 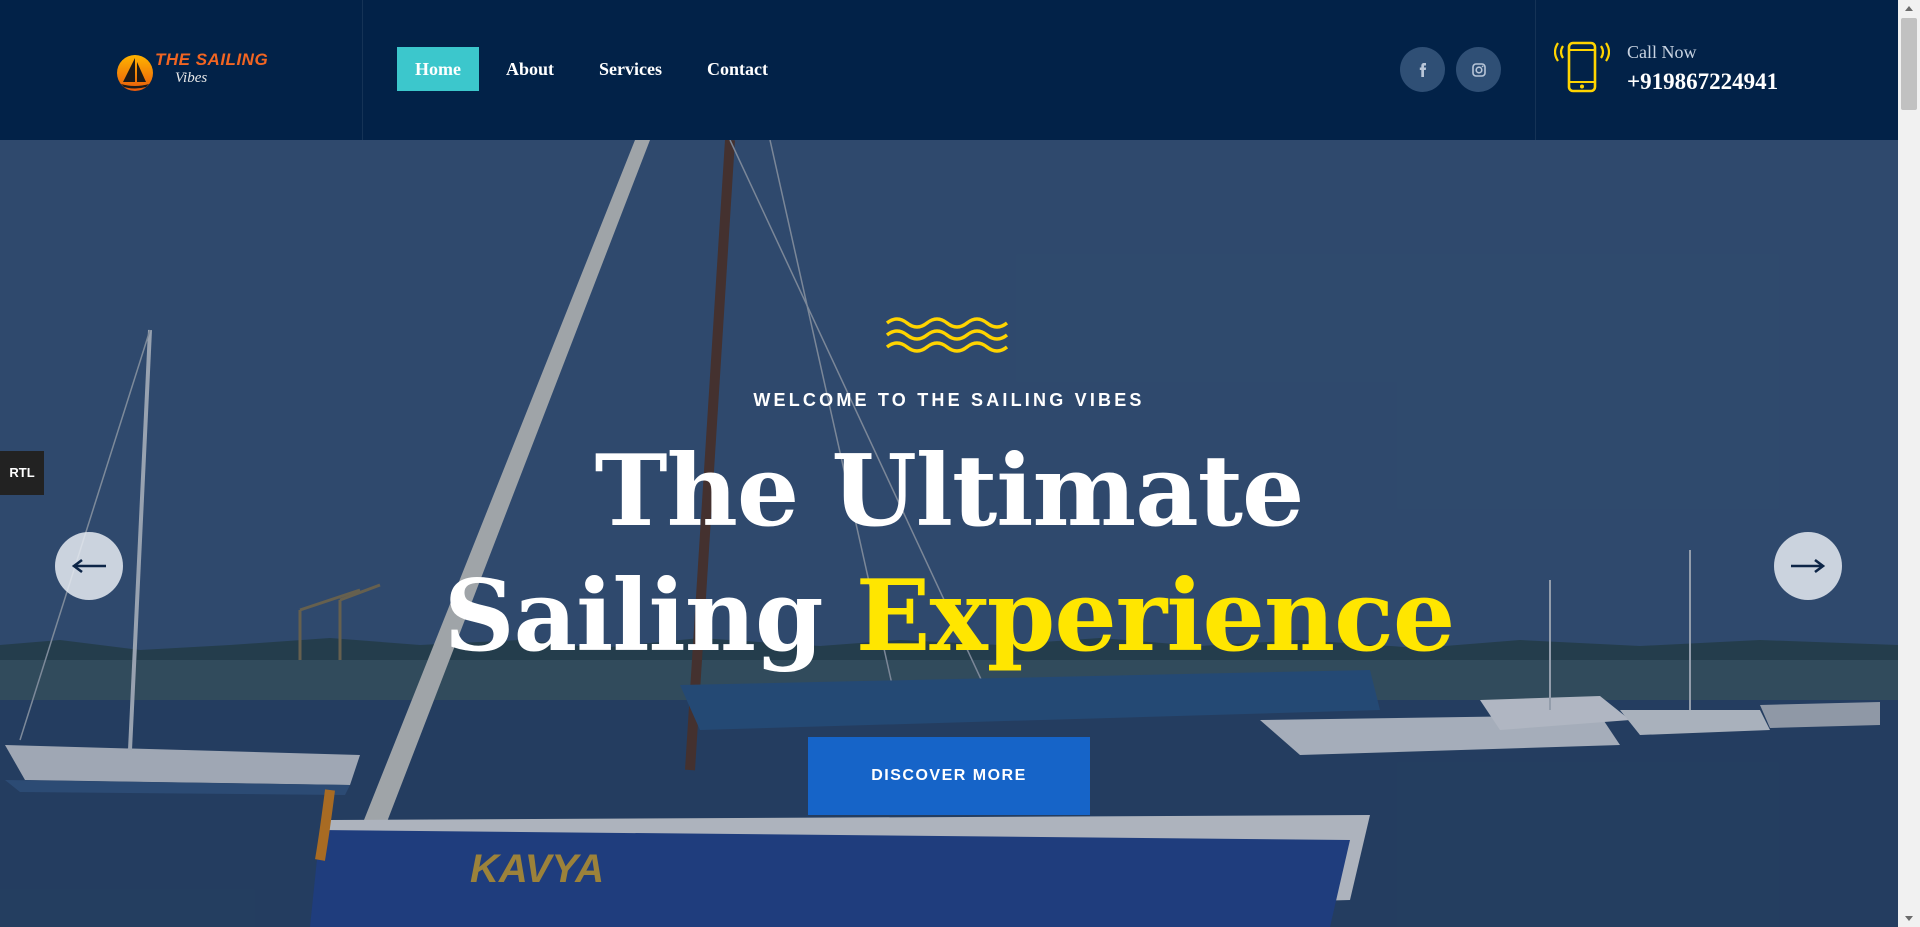 I want to click on nav-item-services: Services, so click(x=630, y=69).